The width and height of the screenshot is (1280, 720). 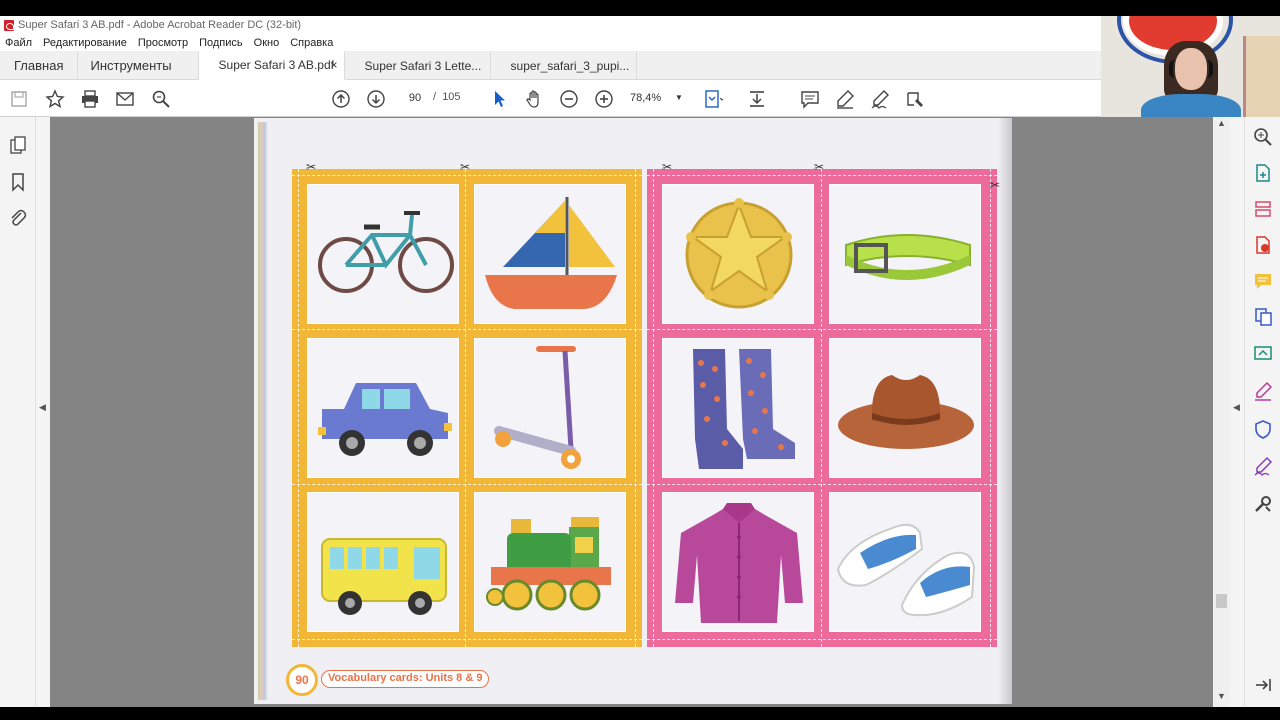 What do you see at coordinates (18, 43) in the screenshot?
I see `menu-file: Файл` at bounding box center [18, 43].